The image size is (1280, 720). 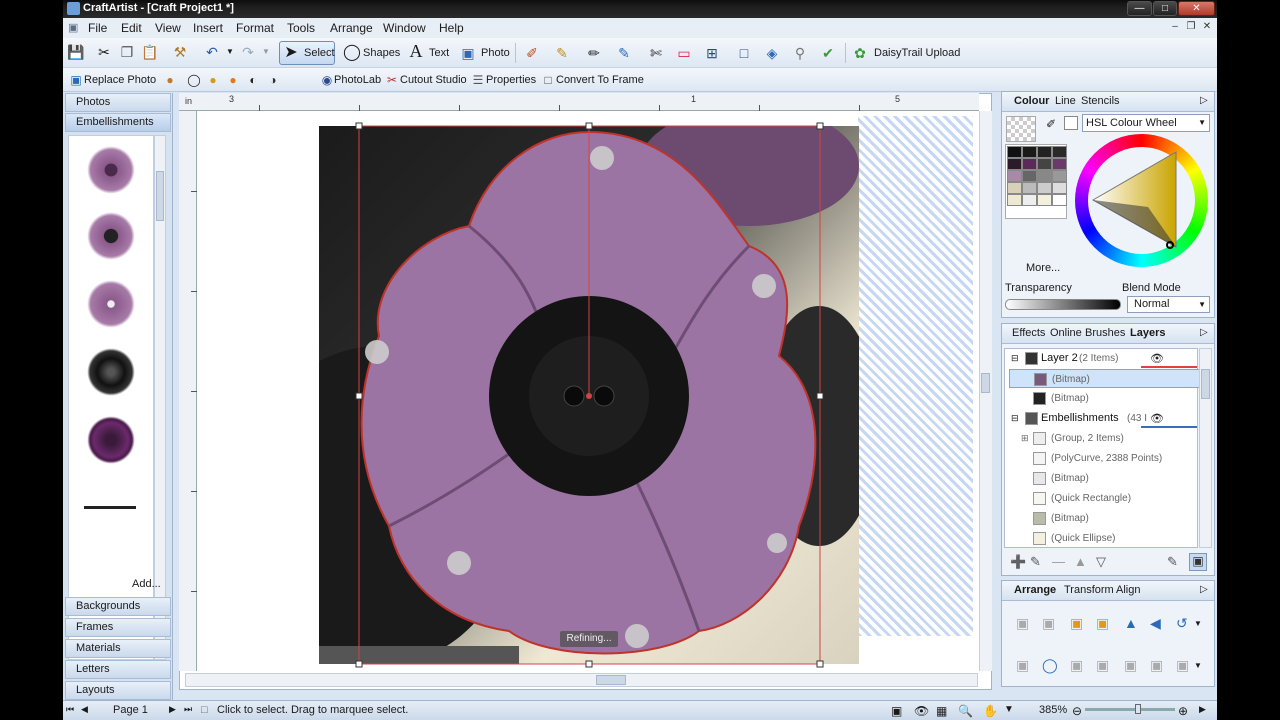 I want to click on rectangle-icon: □, so click(x=744, y=53).